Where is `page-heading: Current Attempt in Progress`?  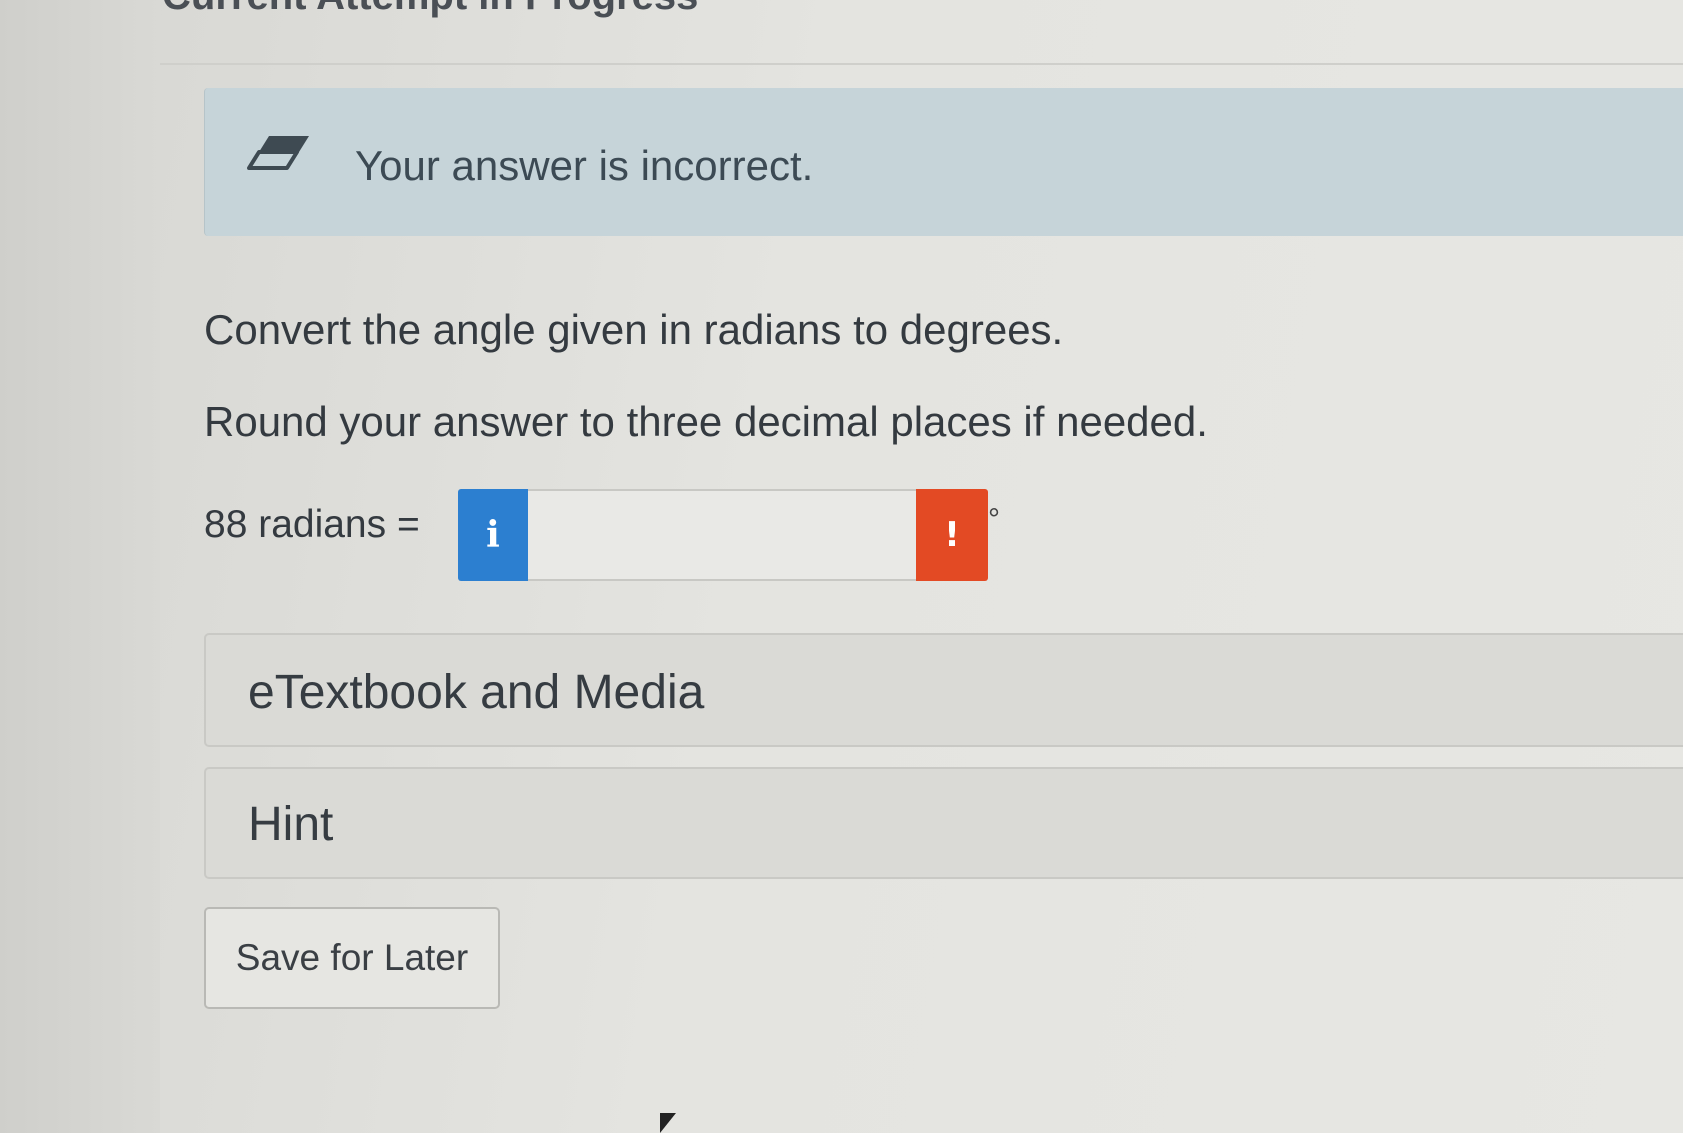 page-heading: Current Attempt in Progress is located at coordinates (430, 9).